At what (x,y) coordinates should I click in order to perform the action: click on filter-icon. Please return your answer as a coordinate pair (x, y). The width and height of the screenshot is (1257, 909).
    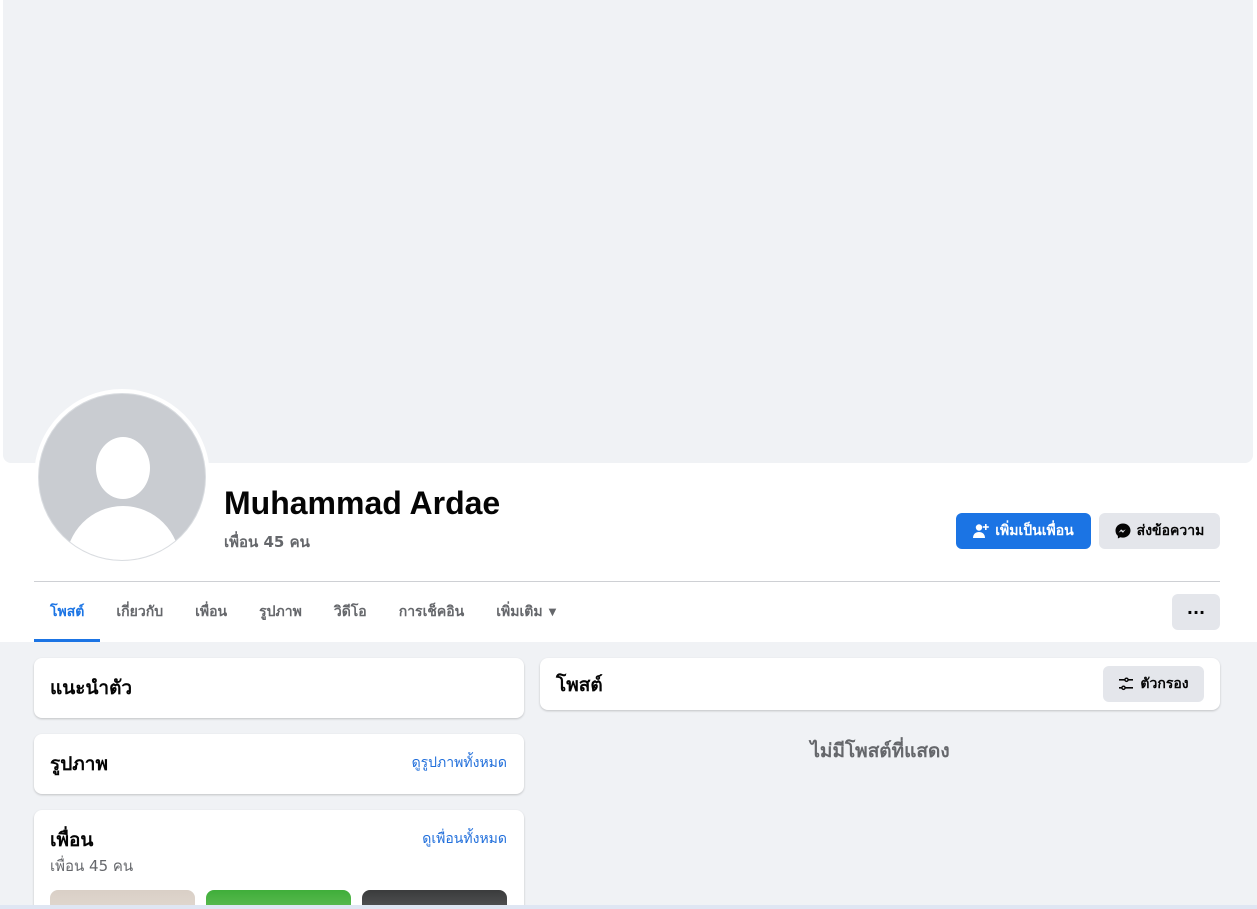
    Looking at the image, I should click on (1126, 684).